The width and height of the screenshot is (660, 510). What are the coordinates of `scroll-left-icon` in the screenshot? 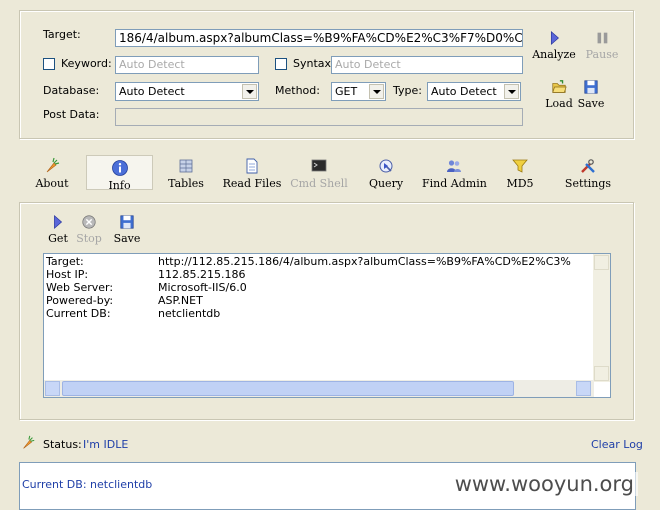 It's located at (52, 388).